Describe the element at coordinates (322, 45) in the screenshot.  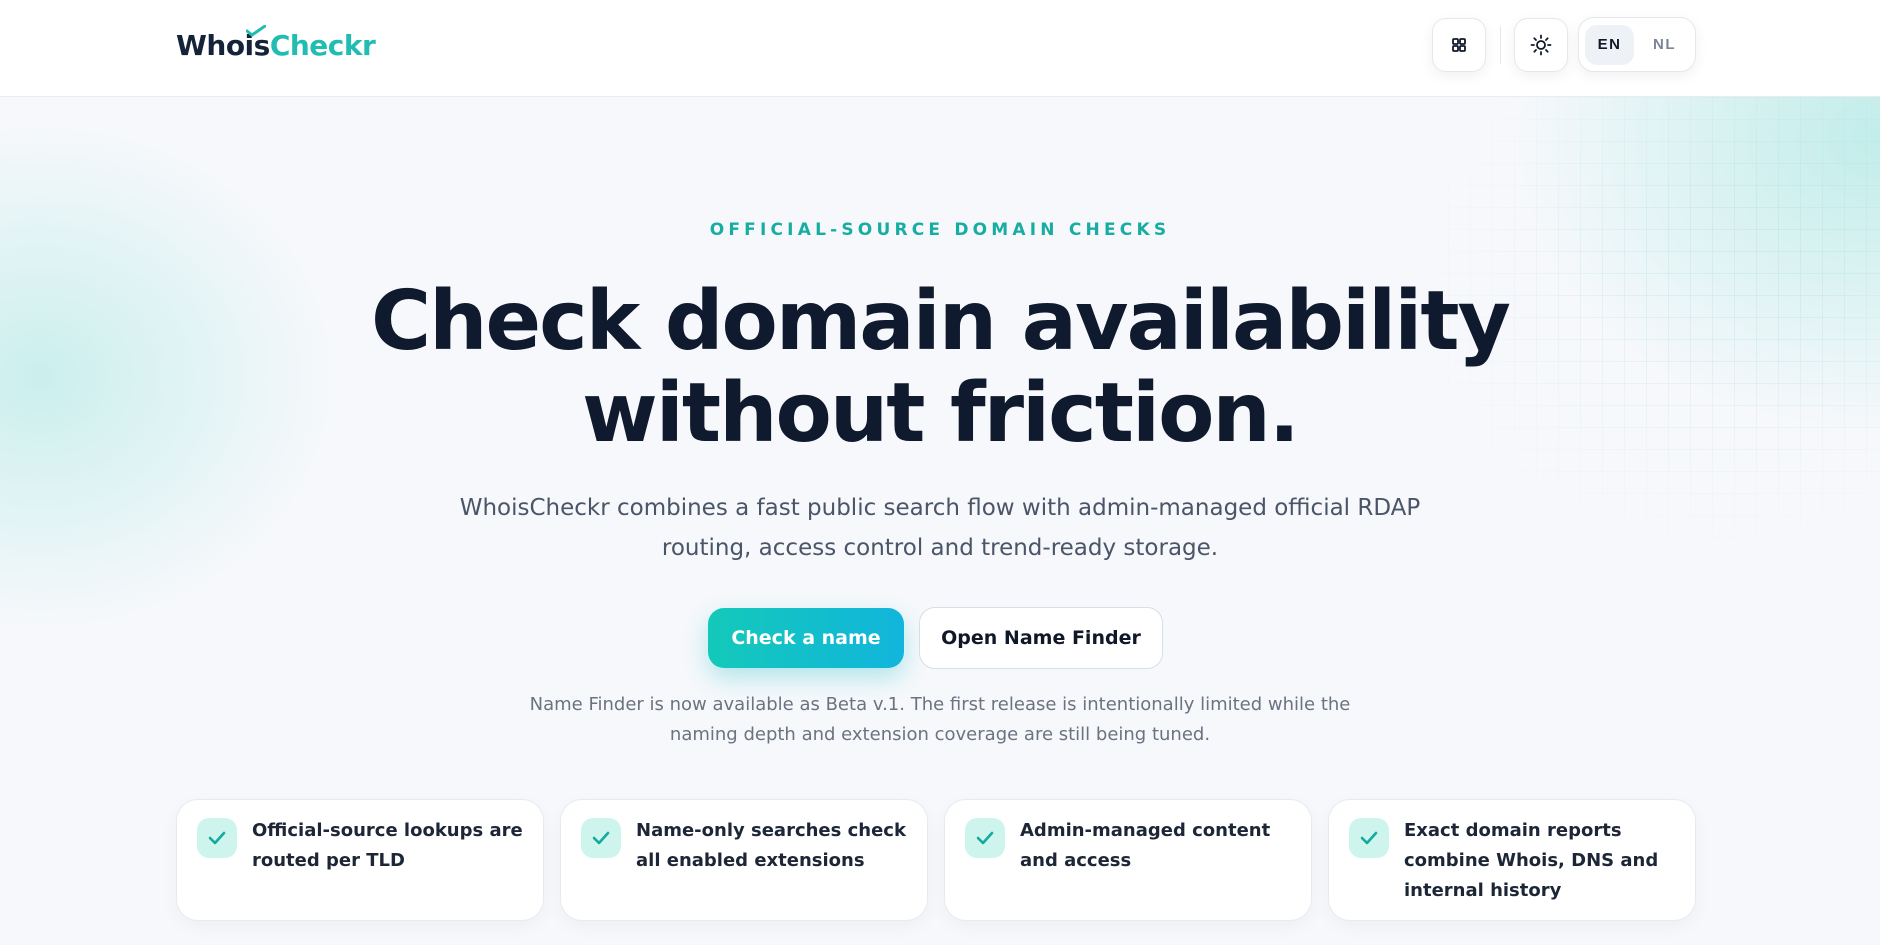
I see `brand-name-part2: Checkr` at that location.